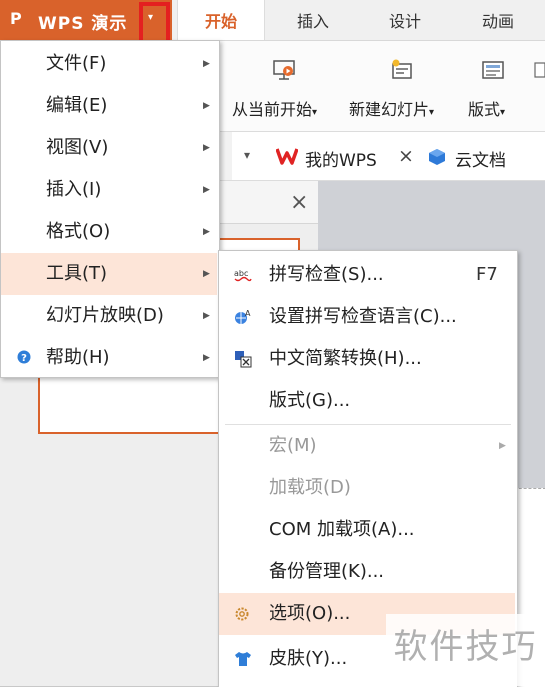  What do you see at coordinates (465, 650) in the screenshot?
I see `watermark: 软件技巧` at bounding box center [465, 650].